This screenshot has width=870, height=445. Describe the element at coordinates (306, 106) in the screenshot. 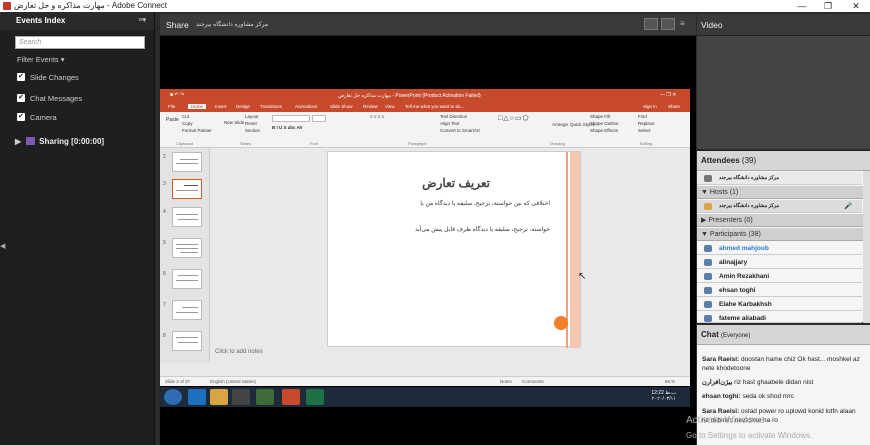

I see `ppt-tab-animations: Animations` at that location.